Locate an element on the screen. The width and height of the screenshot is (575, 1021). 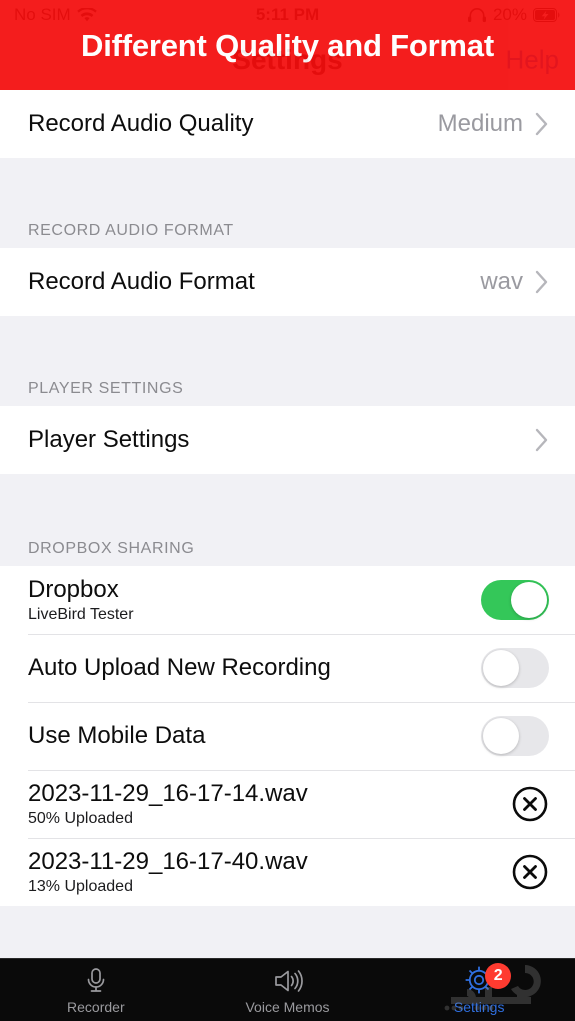
section-header-record-audio-format: RECORD AUDIO FORMAT is located at coordinates (287, 235).